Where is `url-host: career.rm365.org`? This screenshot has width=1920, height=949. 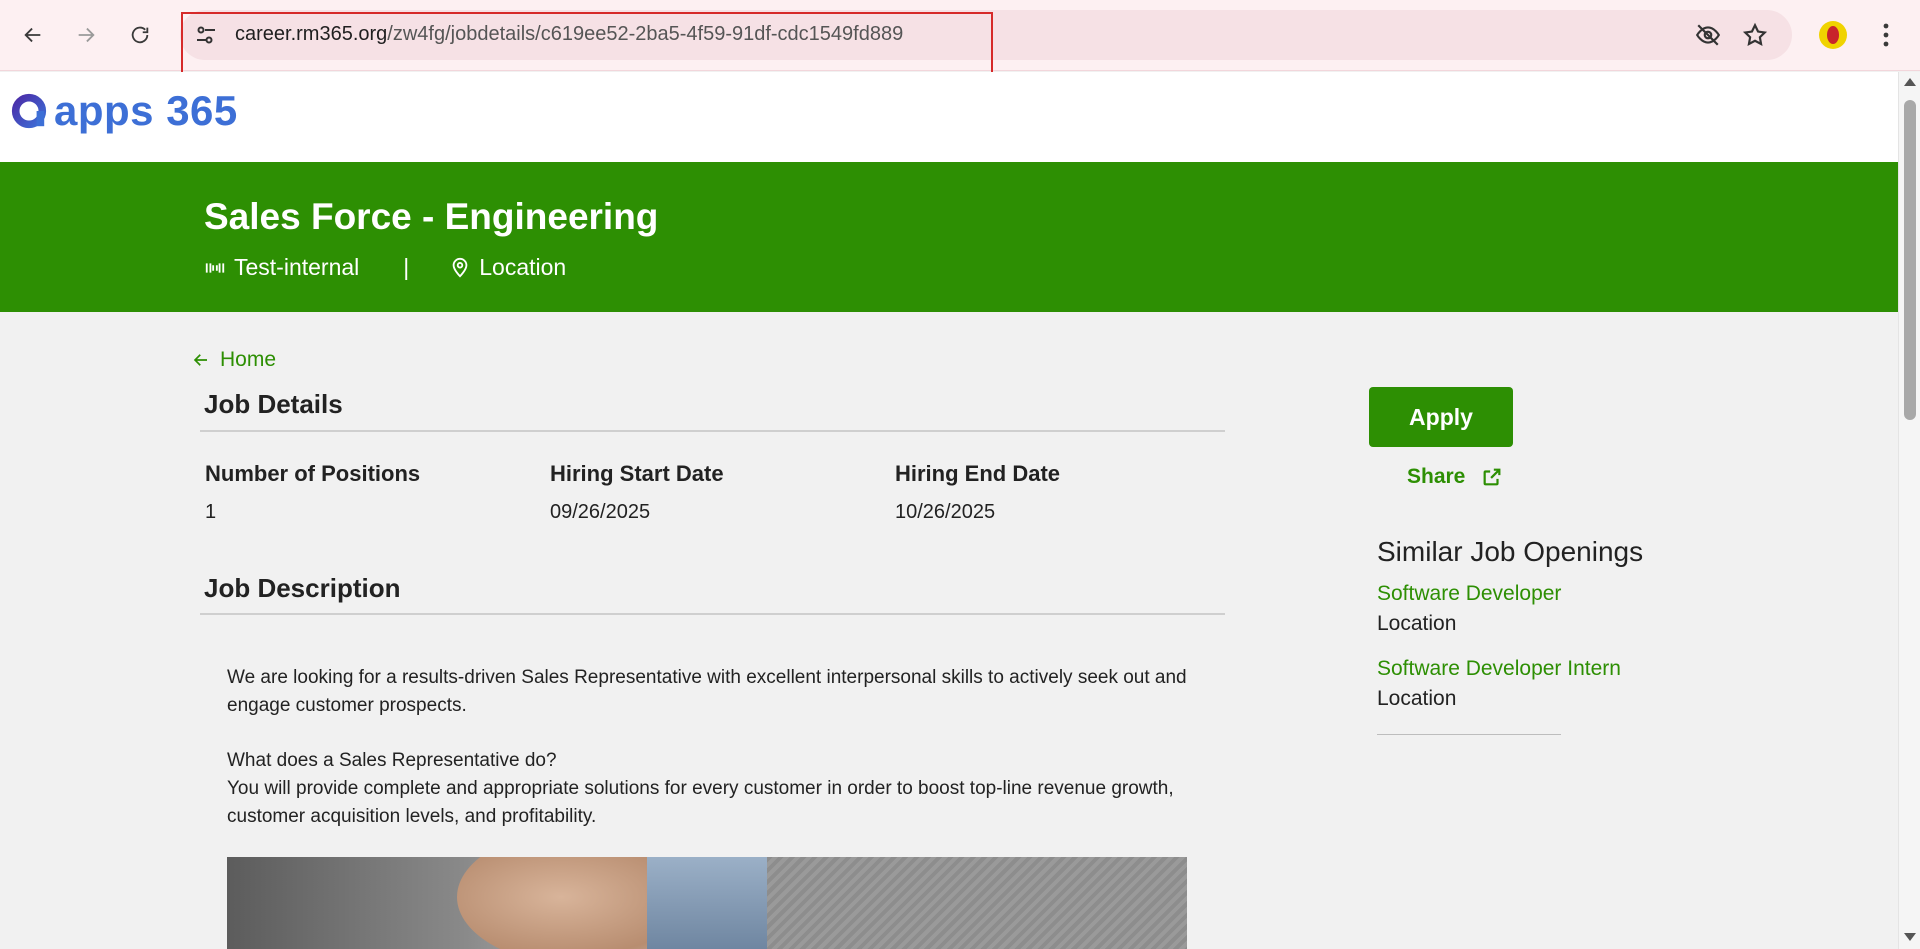
url-host: career.rm365.org is located at coordinates (311, 34).